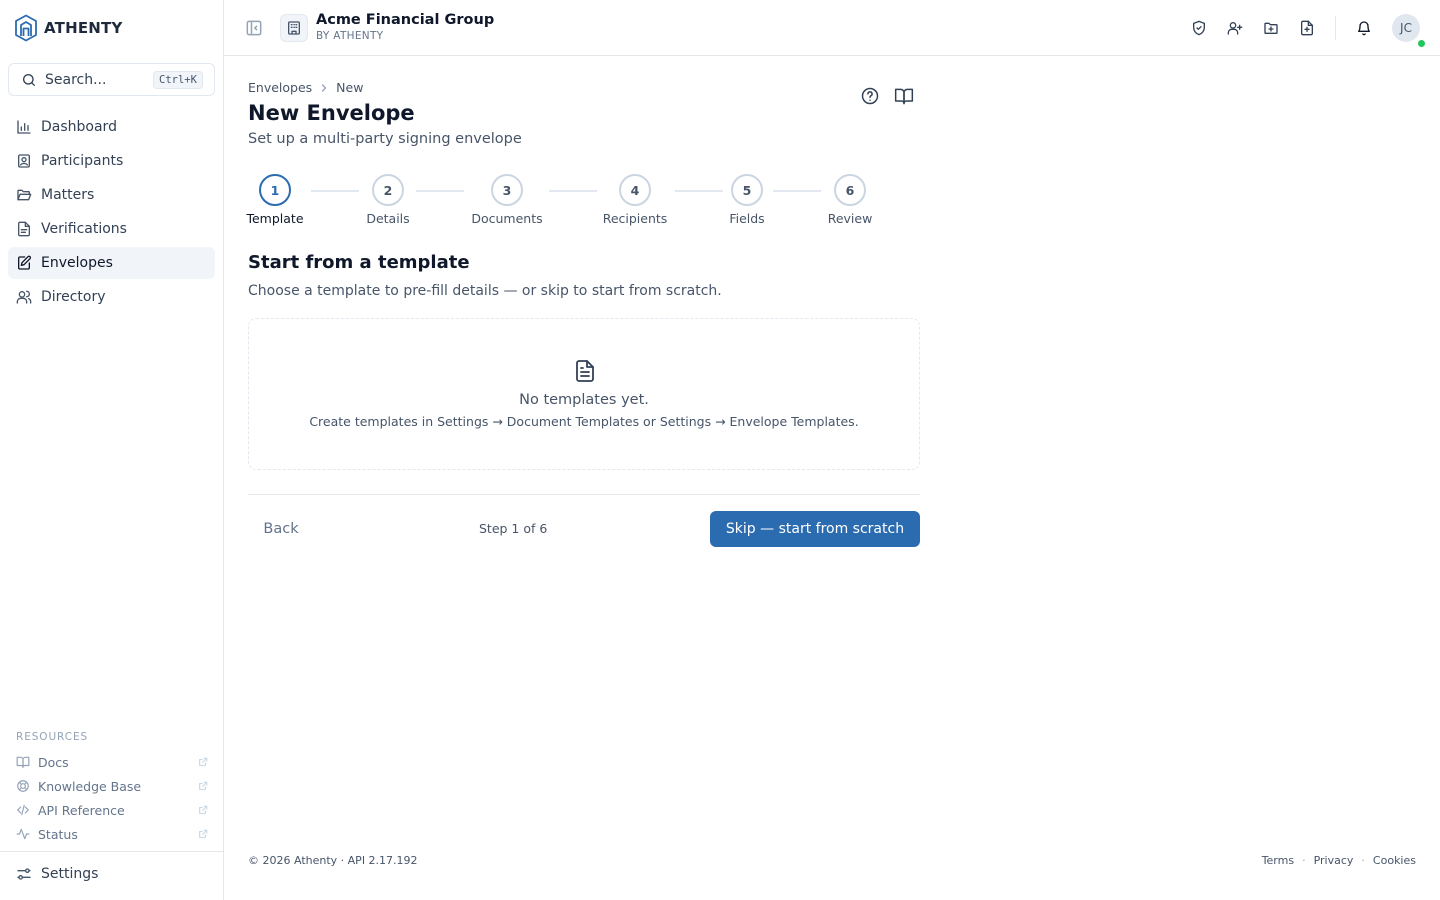  I want to click on resource-knowledge-base-link: Knowledge Base, so click(112, 786).